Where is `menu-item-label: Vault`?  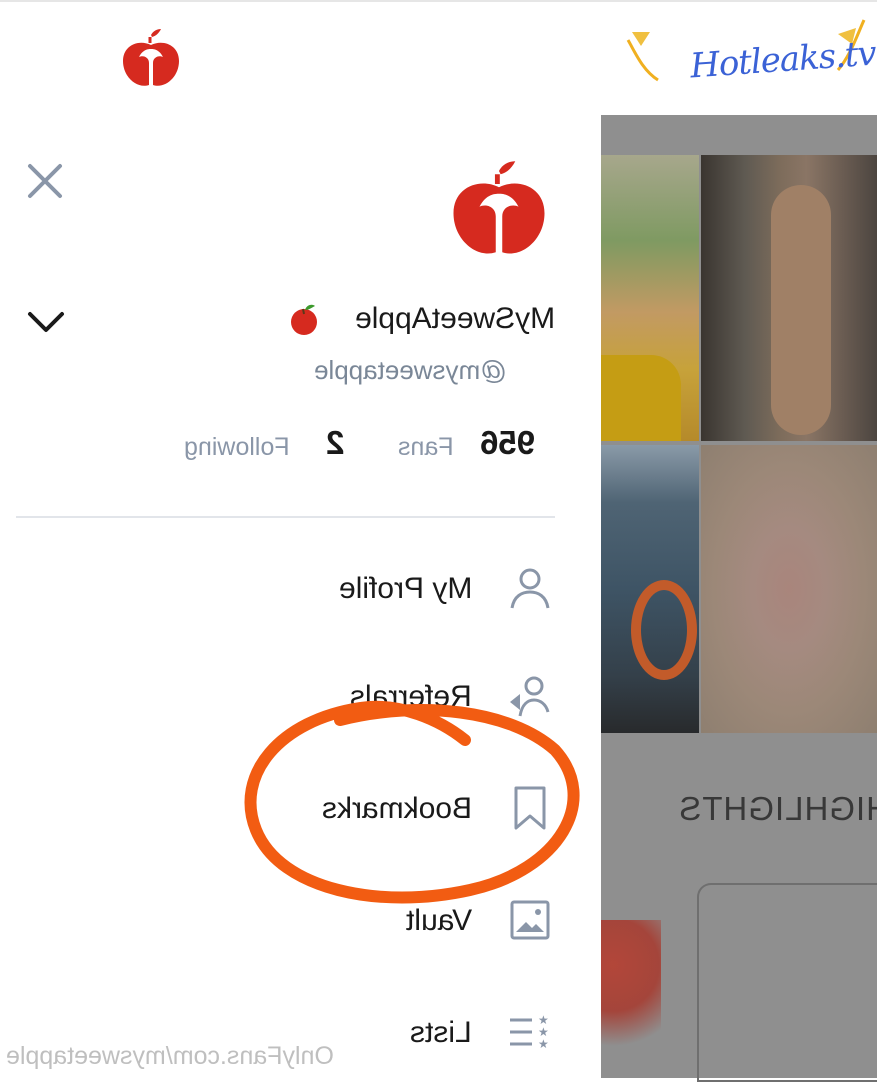 menu-item-label: Vault is located at coordinates (438, 920).